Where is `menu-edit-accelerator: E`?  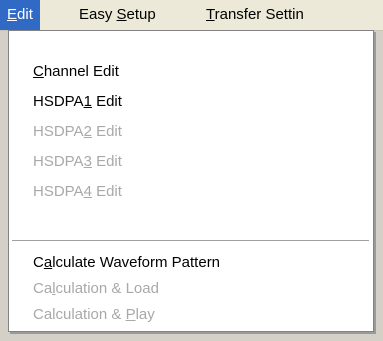 menu-edit-accelerator: E is located at coordinates (12, 14).